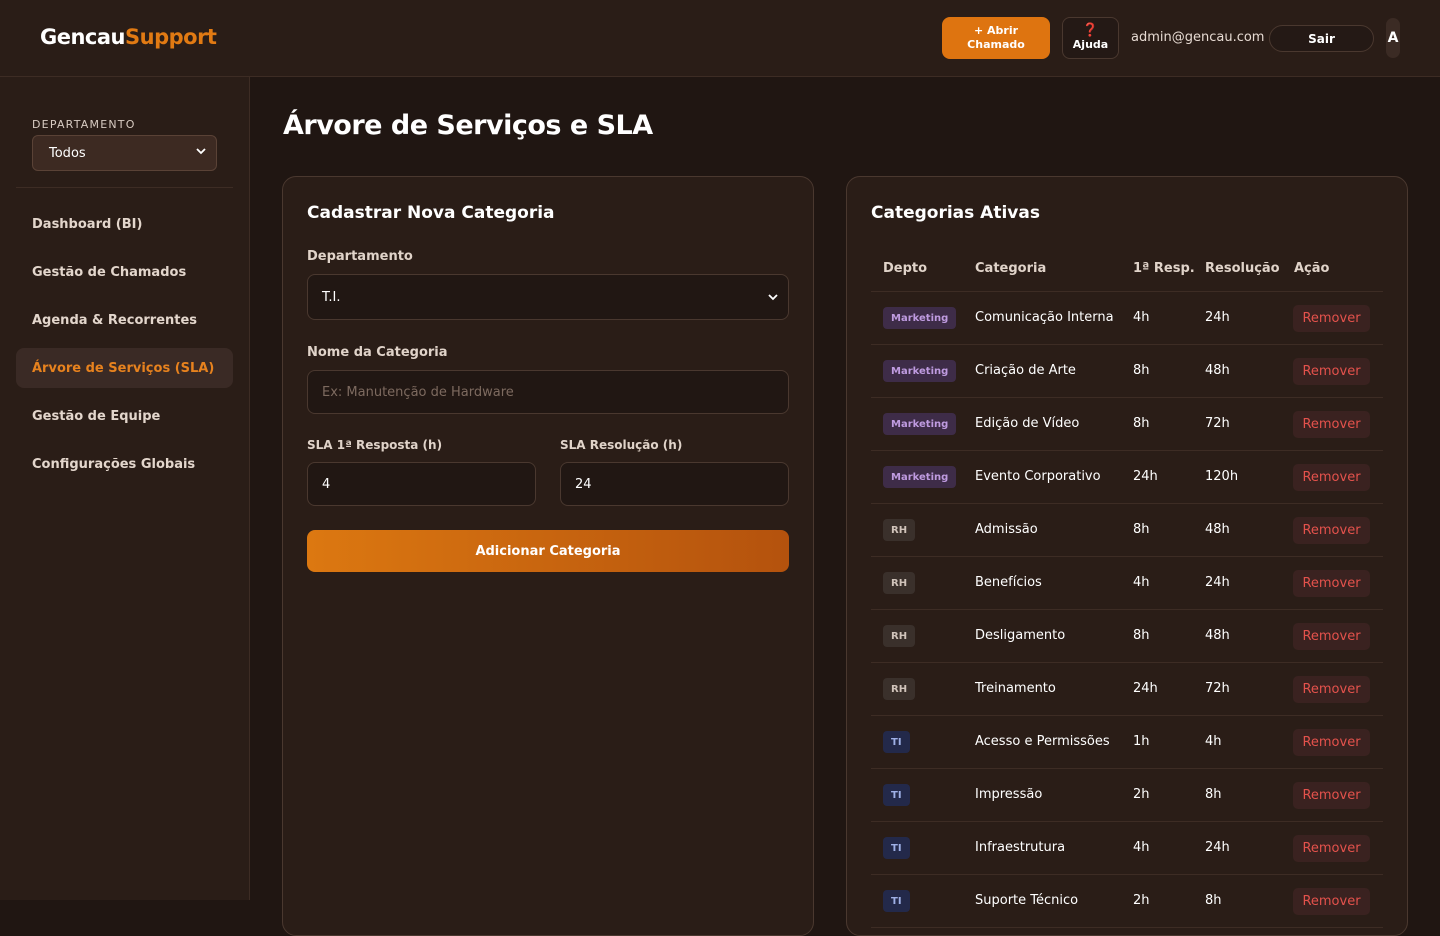  I want to click on department-filter-select: Todos, so click(124, 153).